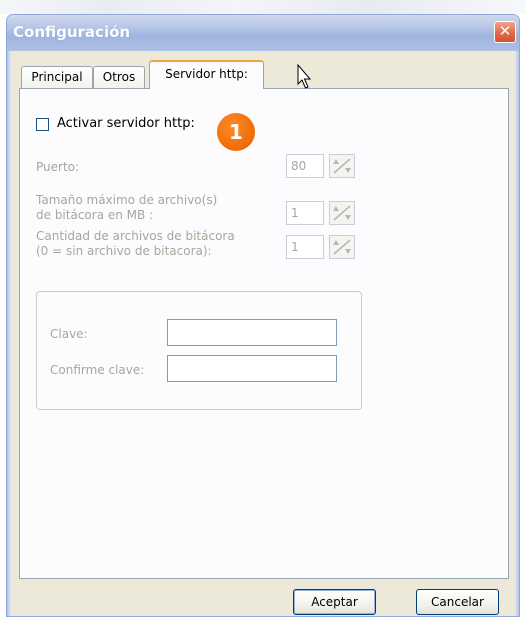 Image resolution: width=526 pixels, height=619 pixels. Describe the element at coordinates (305, 213) in the screenshot. I see `max-log-size-field: 1` at that location.